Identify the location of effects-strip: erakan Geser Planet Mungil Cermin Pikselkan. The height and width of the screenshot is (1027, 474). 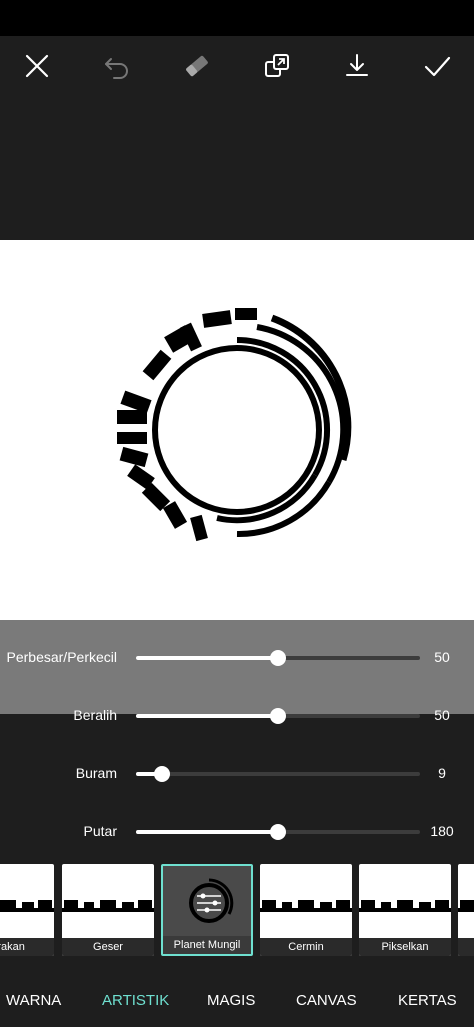
(237, 911).